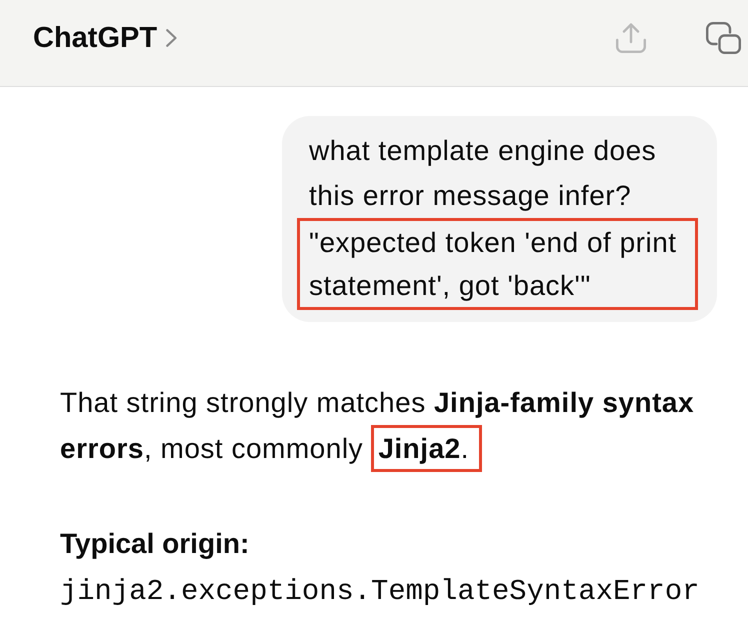  I want to click on user-message-text: what template engine does this error message infer?, so click(483, 173).